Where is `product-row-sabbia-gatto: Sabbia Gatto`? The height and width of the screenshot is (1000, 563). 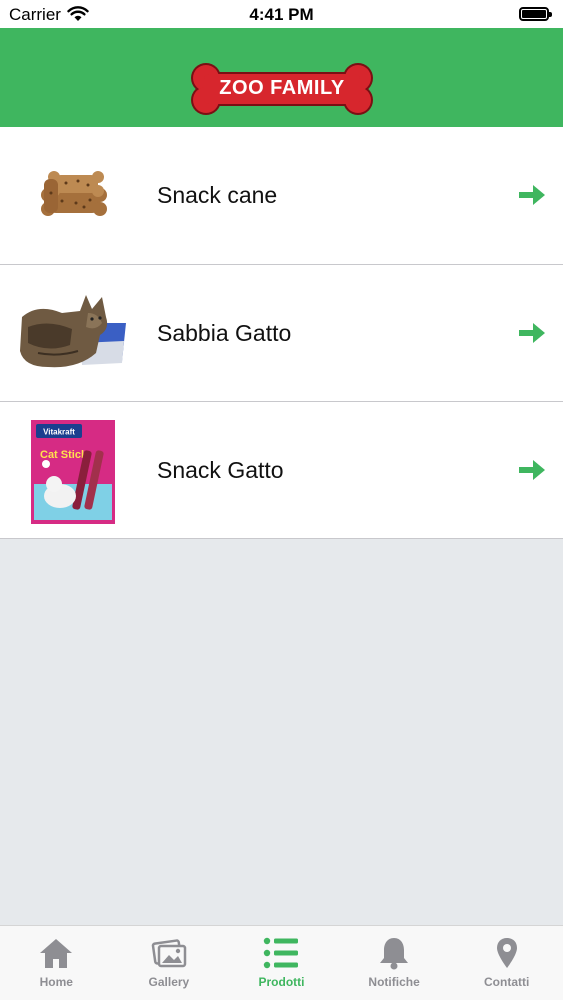 product-row-sabbia-gatto: Sabbia Gatto is located at coordinates (281, 333).